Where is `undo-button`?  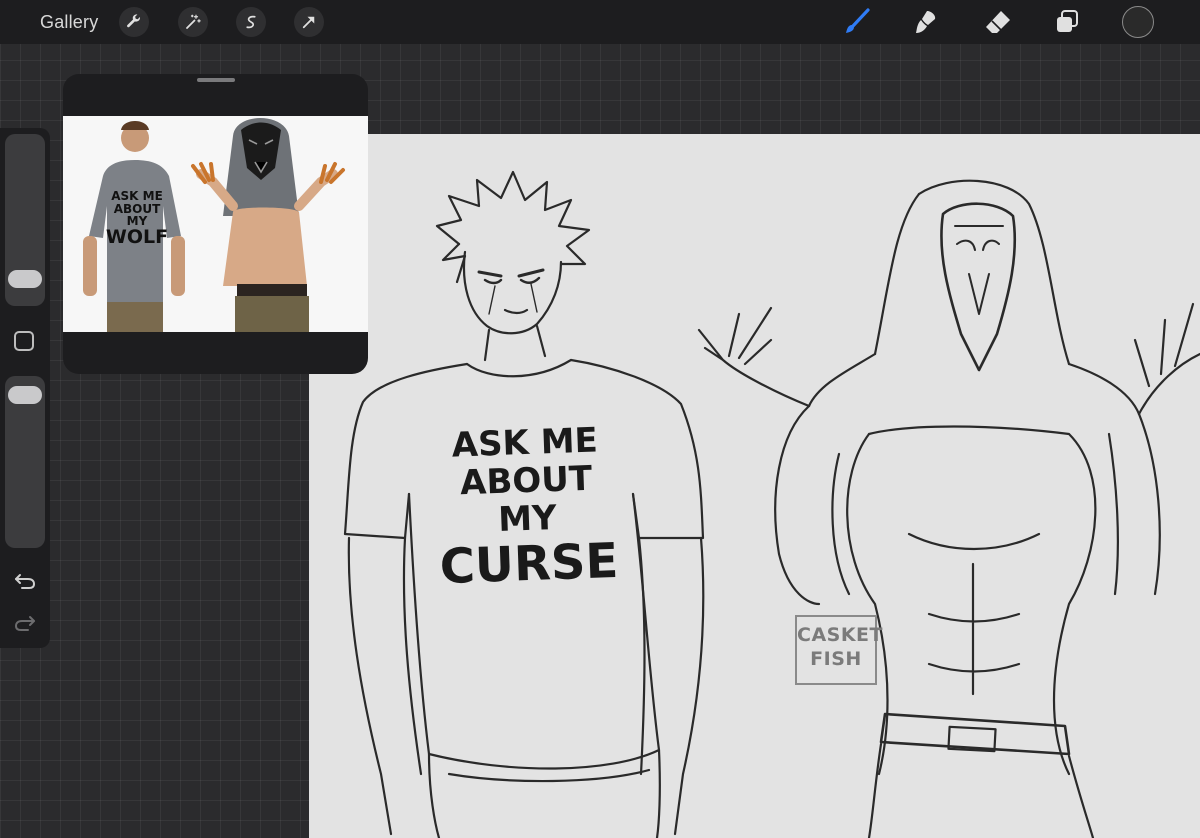 undo-button is located at coordinates (25, 581).